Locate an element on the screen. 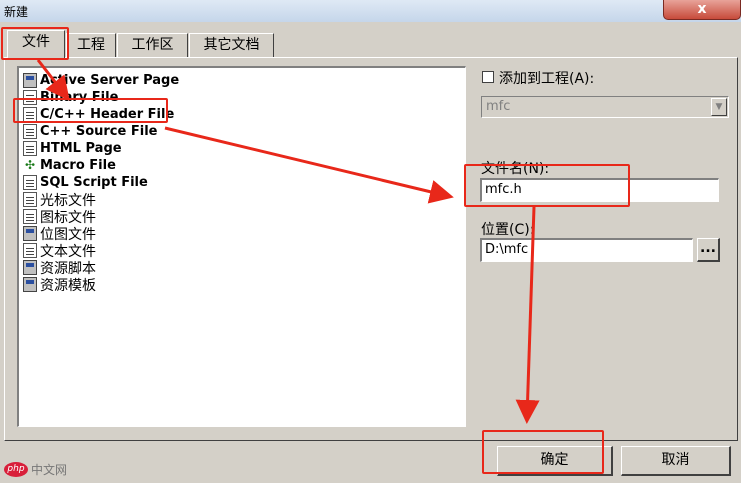 This screenshot has width=741, height=483. php-logo-icon: php is located at coordinates (16, 469).